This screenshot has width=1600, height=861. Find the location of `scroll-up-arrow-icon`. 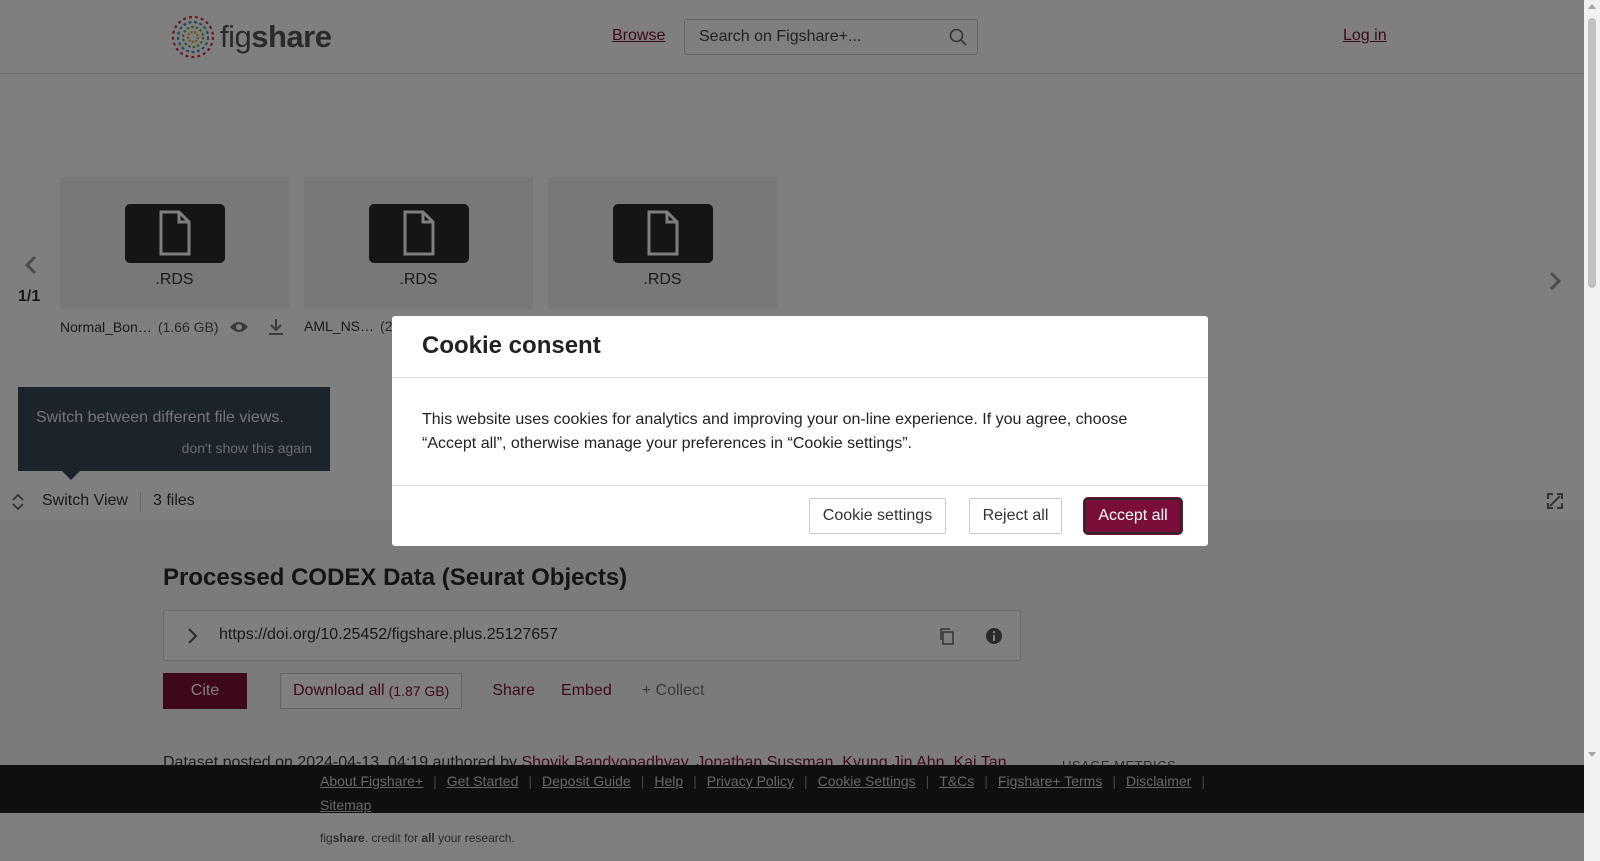

scroll-up-arrow-icon is located at coordinates (1592, 6).